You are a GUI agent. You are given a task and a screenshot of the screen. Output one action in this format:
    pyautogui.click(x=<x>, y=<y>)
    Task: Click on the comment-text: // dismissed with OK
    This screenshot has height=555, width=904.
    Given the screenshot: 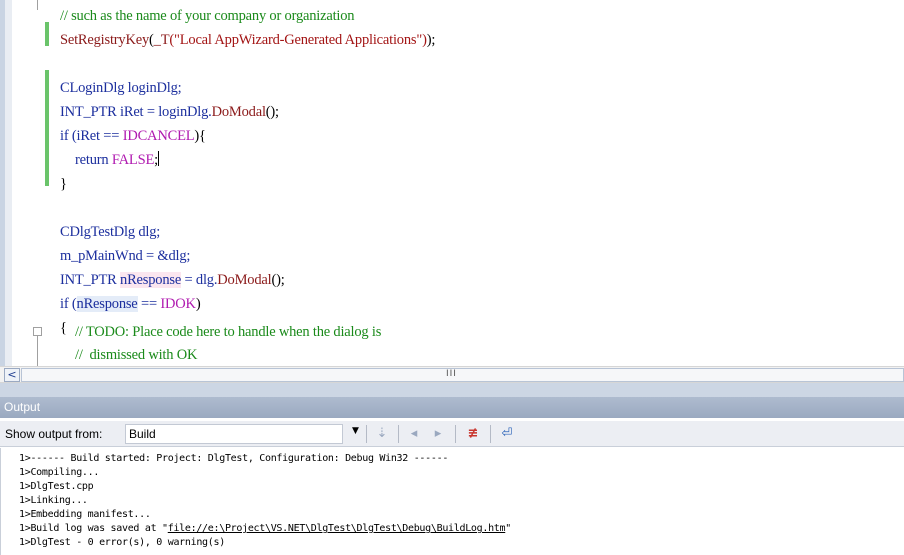 What is the action you would take?
    pyautogui.click(x=136, y=355)
    